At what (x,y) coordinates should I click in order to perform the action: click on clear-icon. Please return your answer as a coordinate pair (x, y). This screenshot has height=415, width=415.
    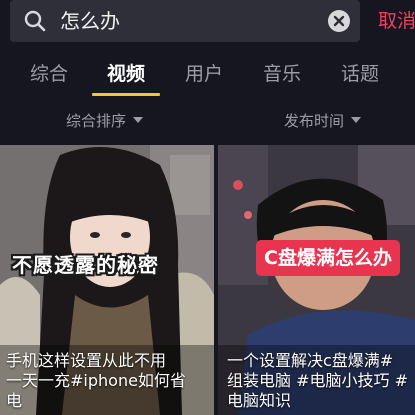
    Looking at the image, I should click on (339, 21).